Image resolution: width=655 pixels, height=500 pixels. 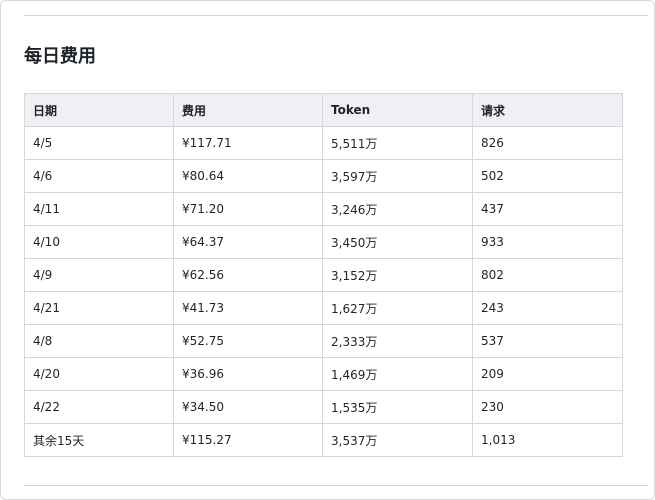 What do you see at coordinates (99, 242) in the screenshot?
I see `cell-date: 4/10` at bounding box center [99, 242].